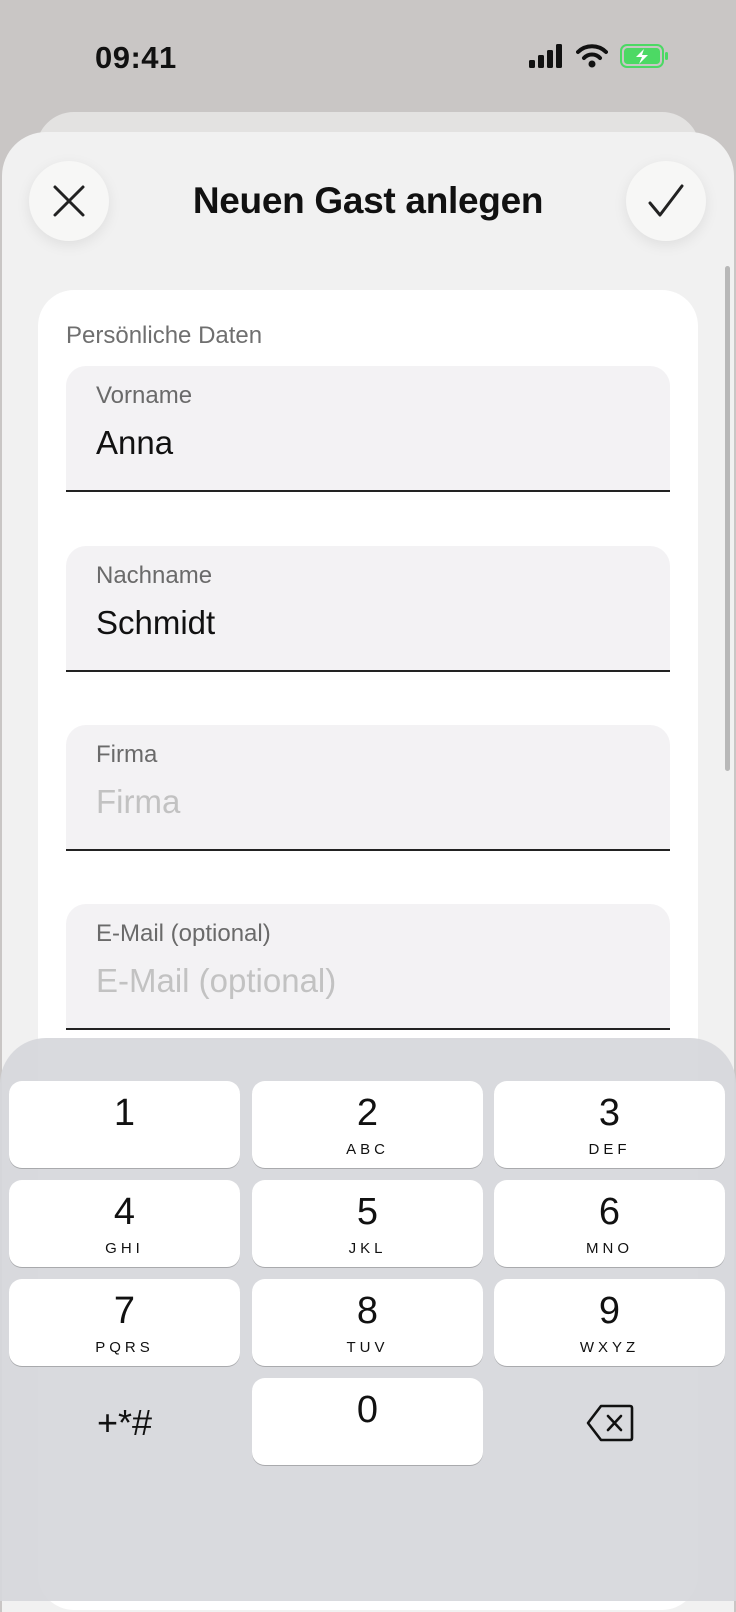  Describe the element at coordinates (368, 609) in the screenshot. I see `last-name-field: Nachname Schmidt` at that location.